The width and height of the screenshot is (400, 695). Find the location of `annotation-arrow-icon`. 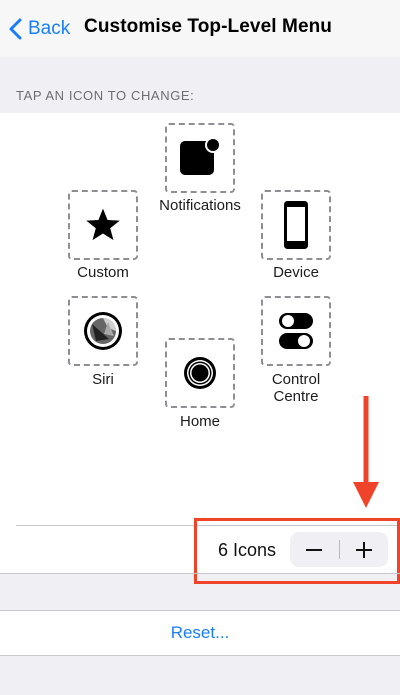

annotation-arrow-icon is located at coordinates (366, 452).